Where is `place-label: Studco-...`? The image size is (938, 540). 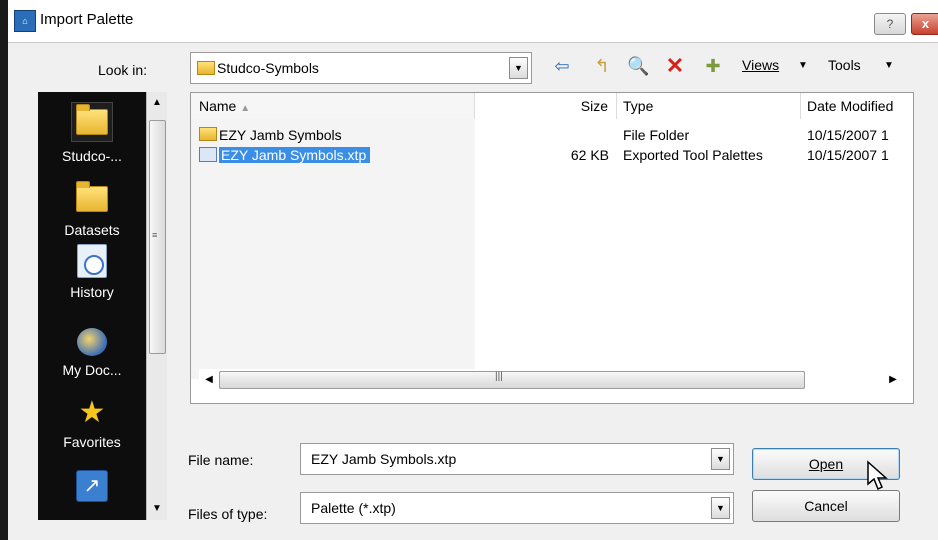
place-label: Studco-... is located at coordinates (92, 156).